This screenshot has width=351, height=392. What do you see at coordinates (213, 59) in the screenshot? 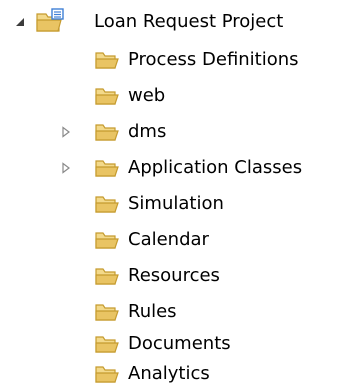
I see `tree-item-label: Process Definitions` at bounding box center [213, 59].